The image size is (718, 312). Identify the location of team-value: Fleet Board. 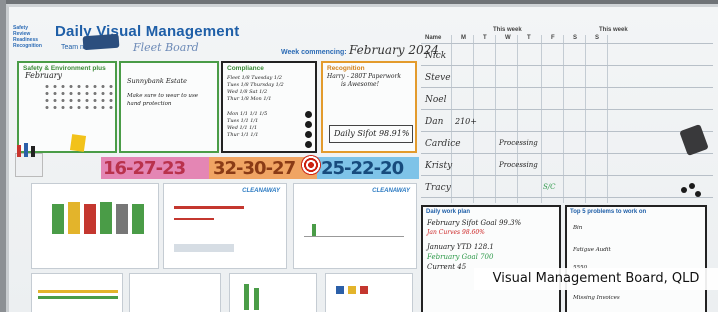
(166, 47).